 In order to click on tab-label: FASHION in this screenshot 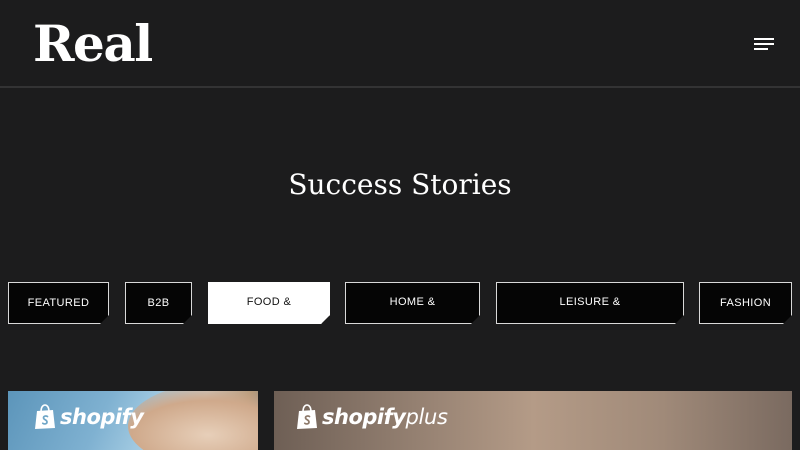, I will do `click(745, 303)`.